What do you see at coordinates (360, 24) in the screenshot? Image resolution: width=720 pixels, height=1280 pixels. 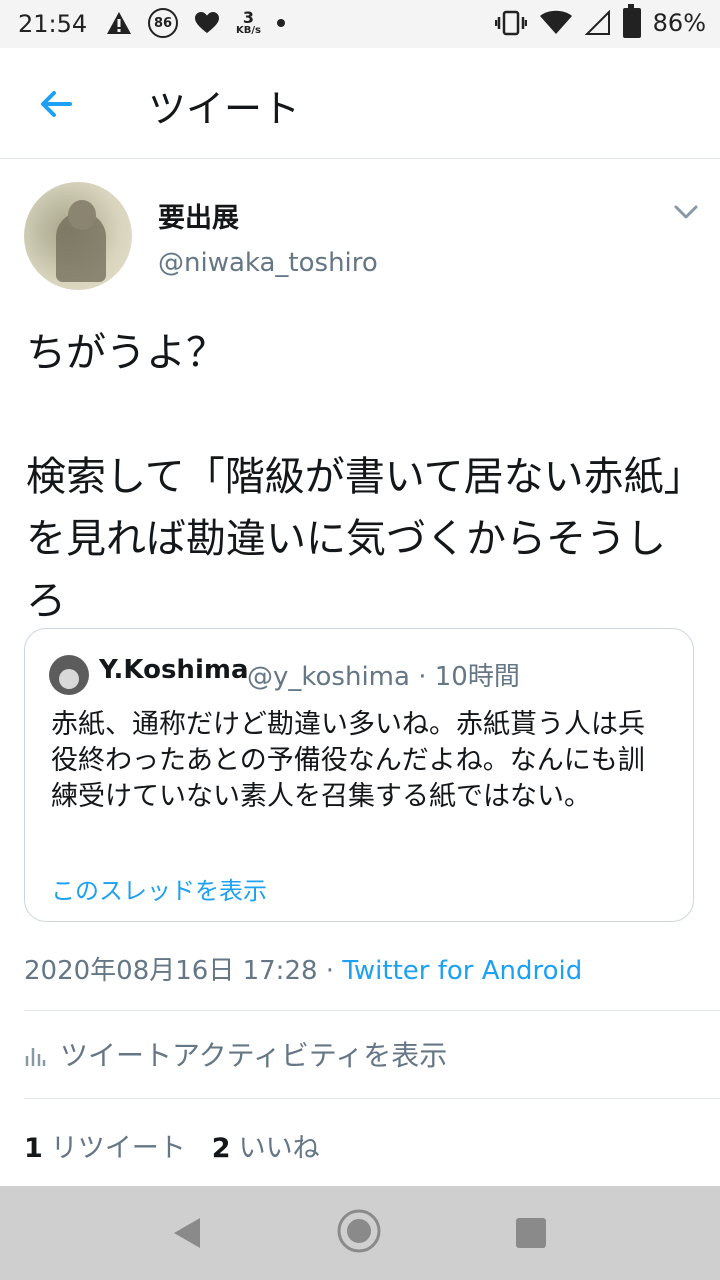 I see `status-bar: 21:54 86 3 KB/s 86%` at bounding box center [360, 24].